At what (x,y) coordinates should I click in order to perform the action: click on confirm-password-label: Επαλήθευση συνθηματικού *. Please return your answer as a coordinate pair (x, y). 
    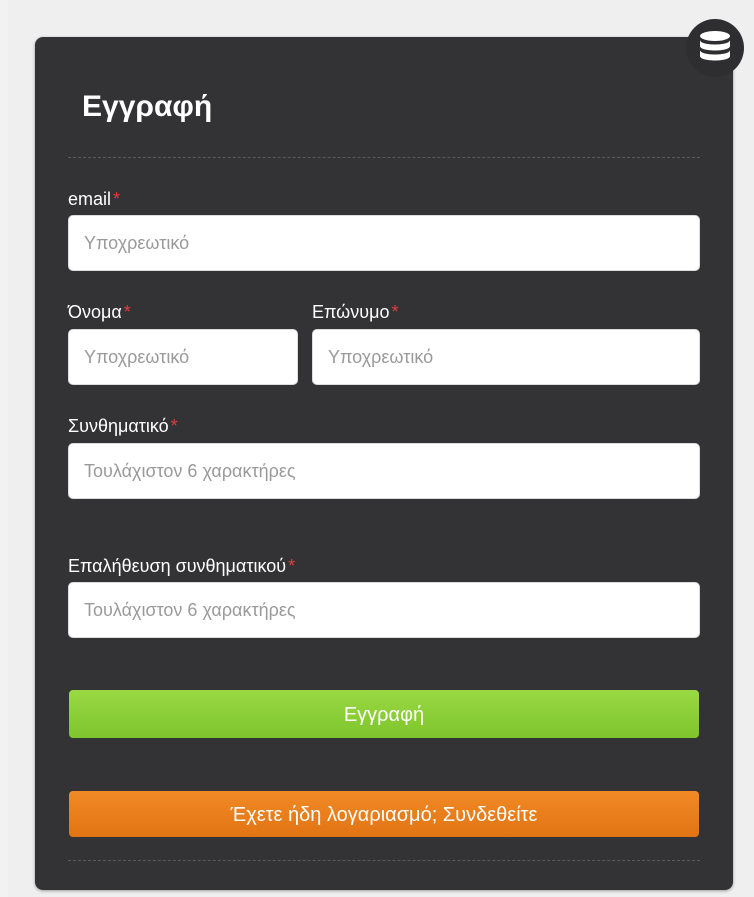
    Looking at the image, I should click on (181, 566).